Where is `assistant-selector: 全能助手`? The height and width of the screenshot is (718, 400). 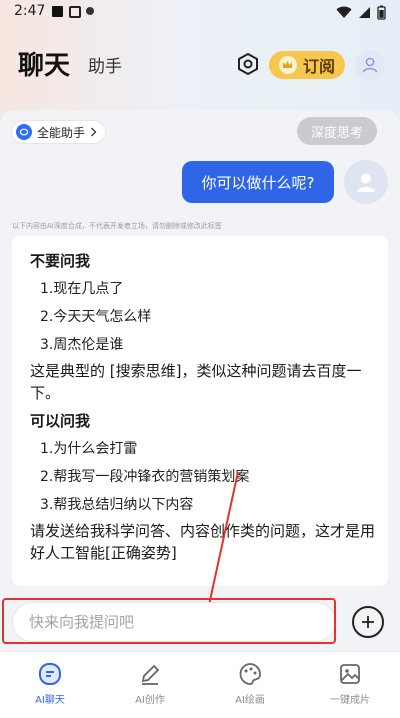
assistant-selector: 全能助手 is located at coordinates (59, 132).